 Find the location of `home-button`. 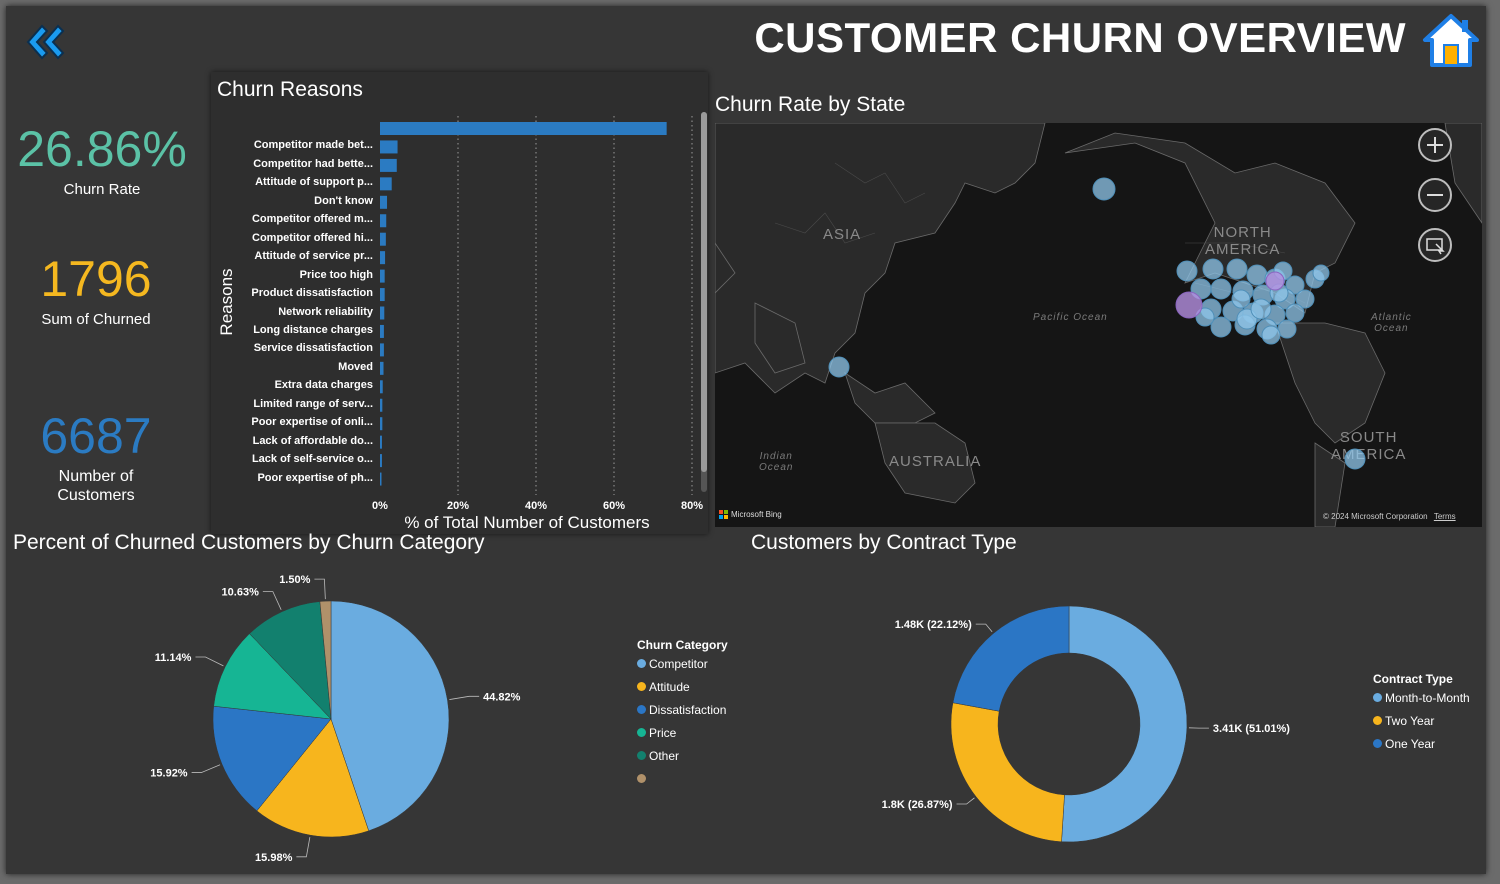

home-button is located at coordinates (1451, 40).